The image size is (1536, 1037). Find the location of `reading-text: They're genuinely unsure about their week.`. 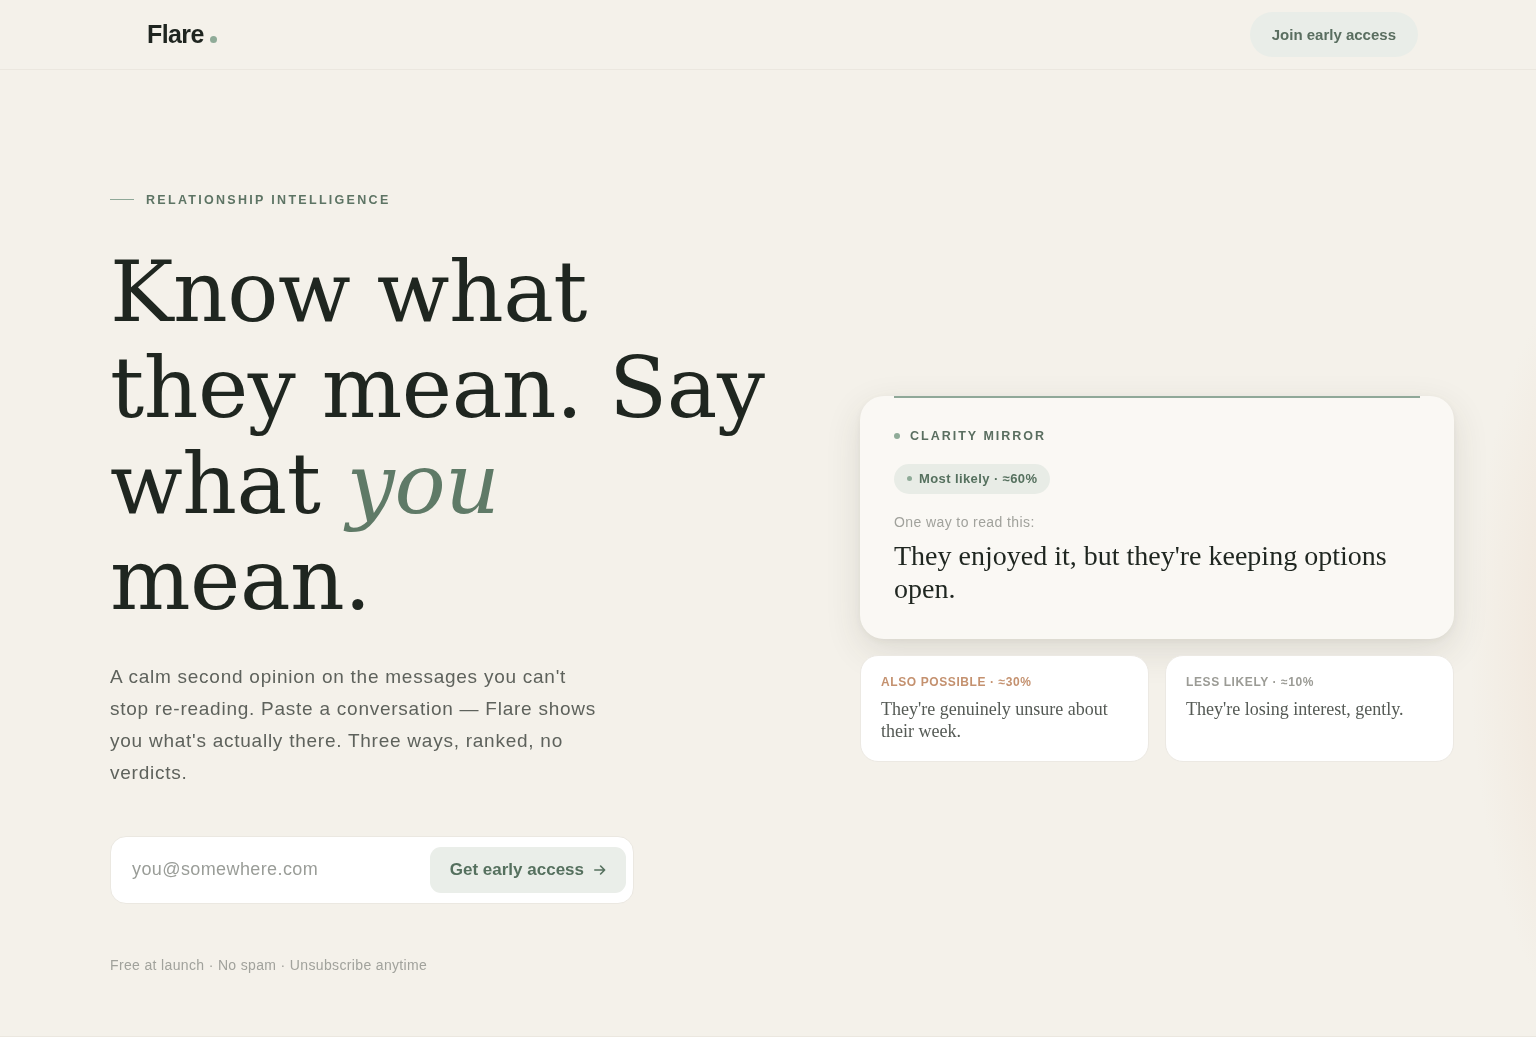

reading-text: They're genuinely unsure about their week. is located at coordinates (995, 719).